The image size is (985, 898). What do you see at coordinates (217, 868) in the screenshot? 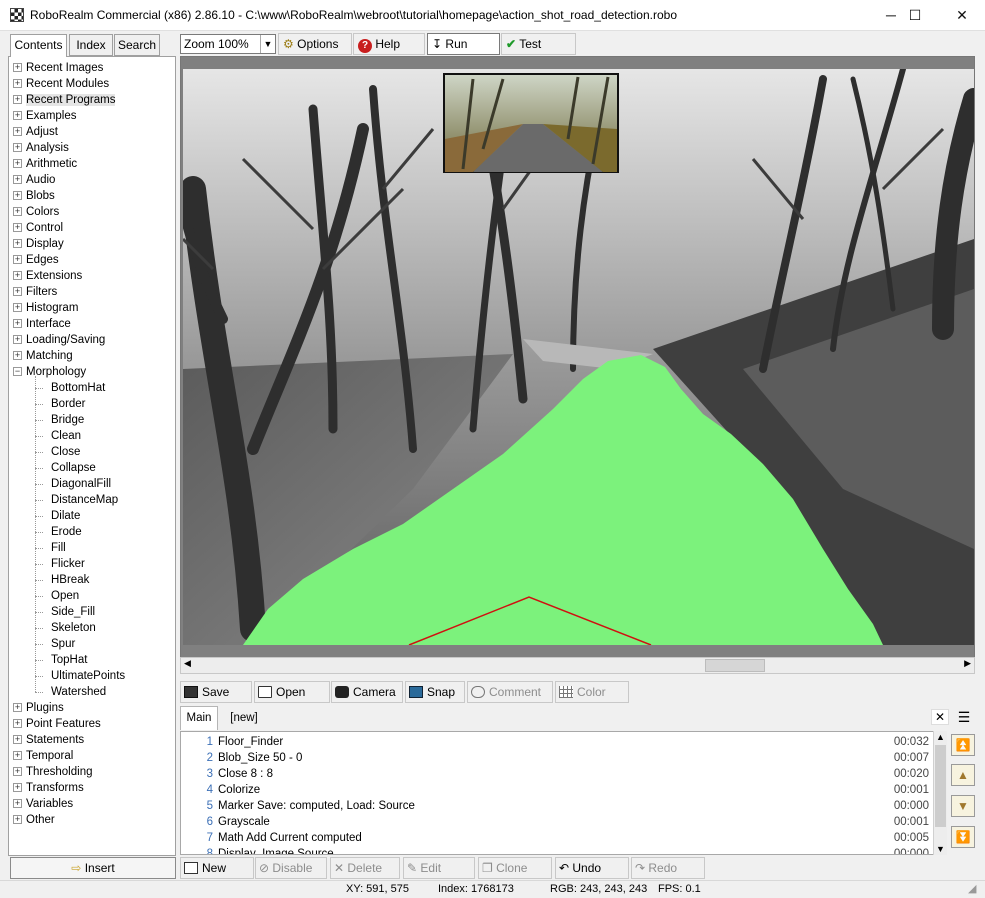
I see `new-button: New` at bounding box center [217, 868].